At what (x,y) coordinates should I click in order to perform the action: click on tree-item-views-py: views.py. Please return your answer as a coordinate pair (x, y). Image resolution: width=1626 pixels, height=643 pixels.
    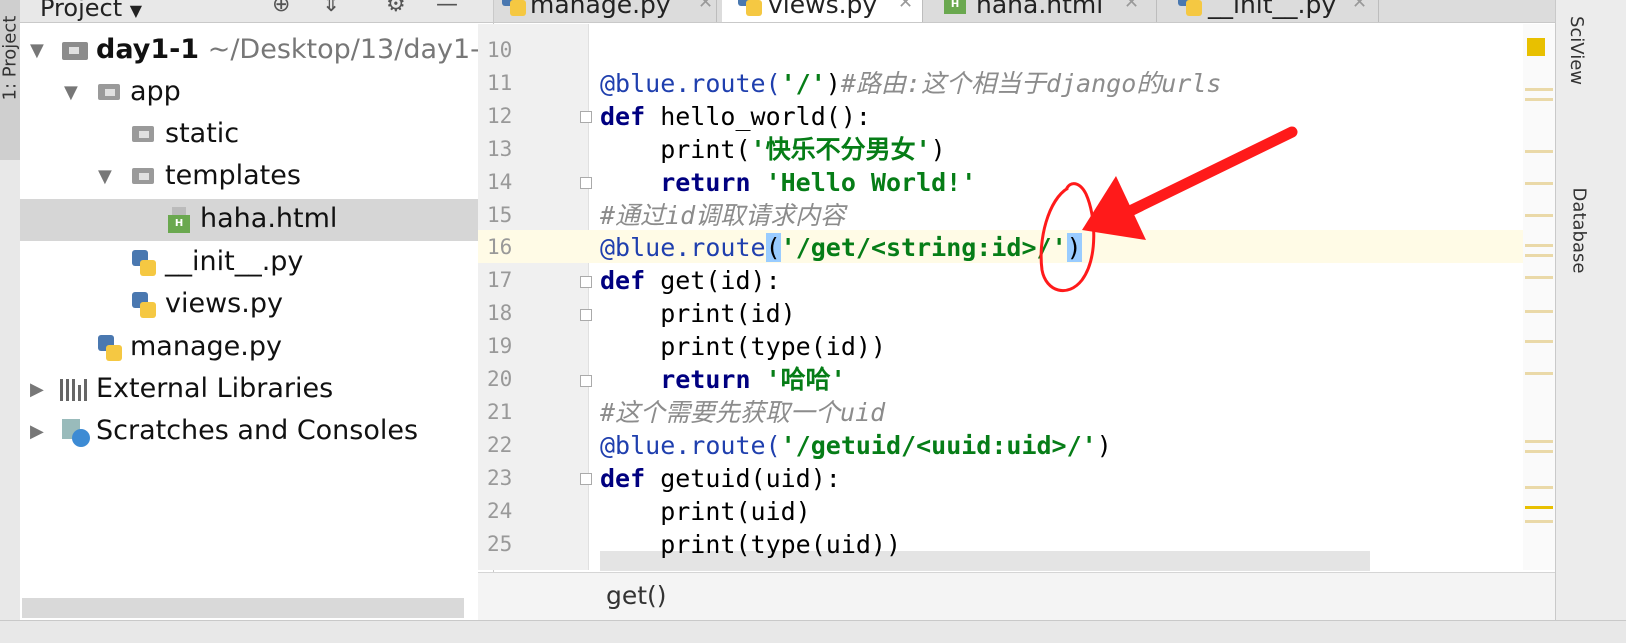
    Looking at the image, I should click on (256, 305).